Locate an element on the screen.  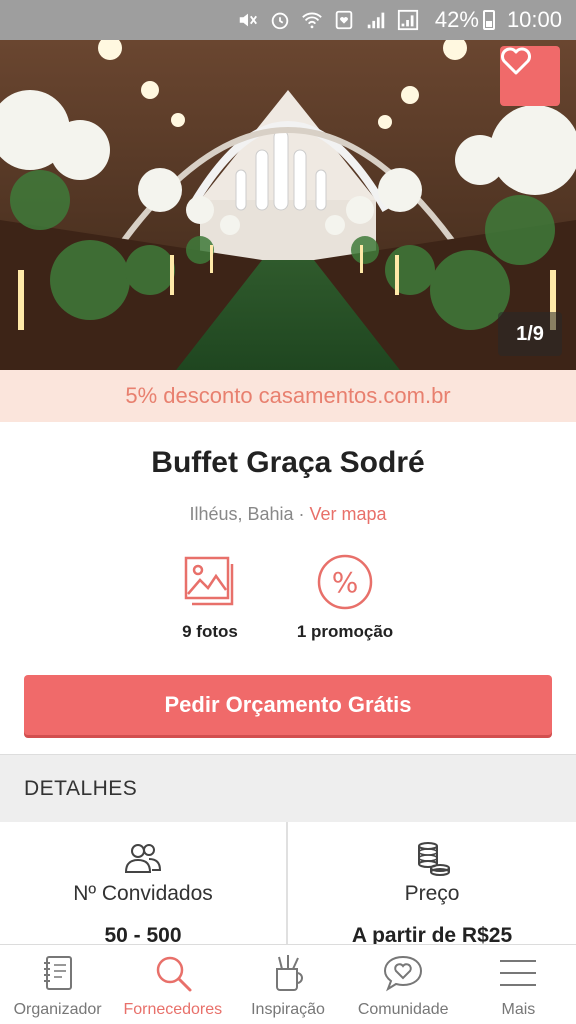
guests-label: Nº Convidados is located at coordinates (143, 893).